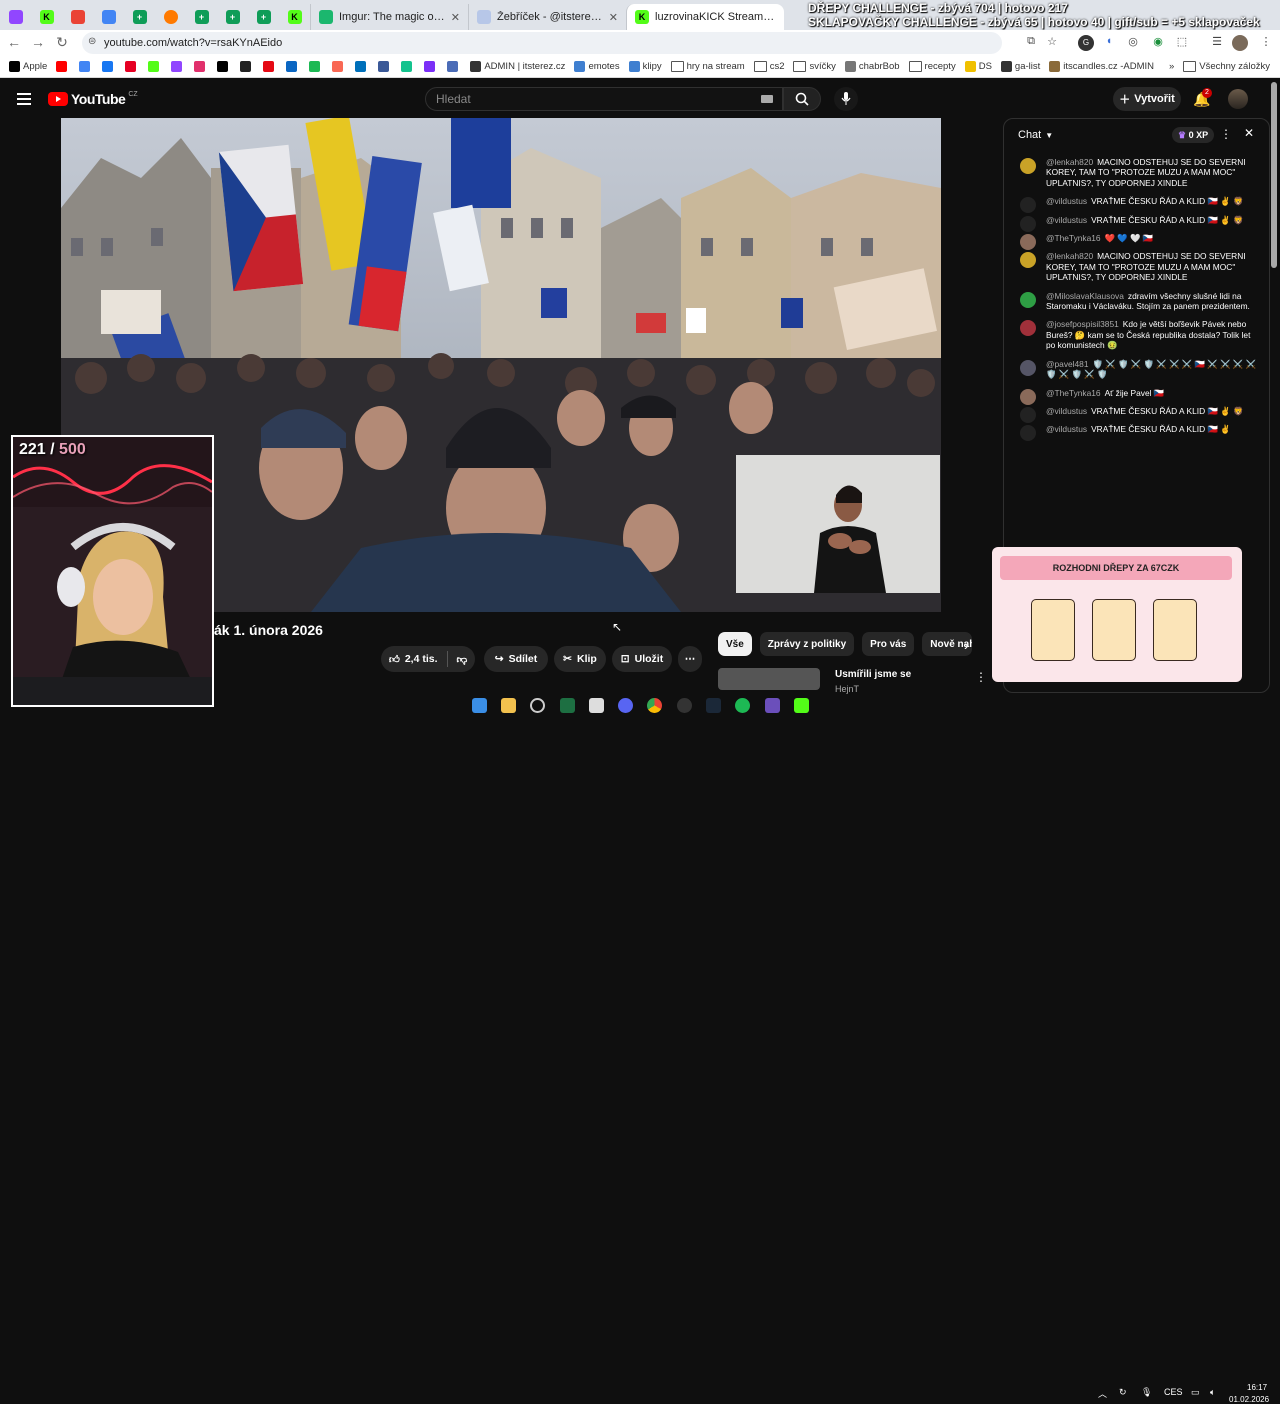 This screenshot has width=1280, height=1404. Describe the element at coordinates (1101, 66) in the screenshot. I see `bookmark-item: itscandles.cz -ADMIN` at that location.